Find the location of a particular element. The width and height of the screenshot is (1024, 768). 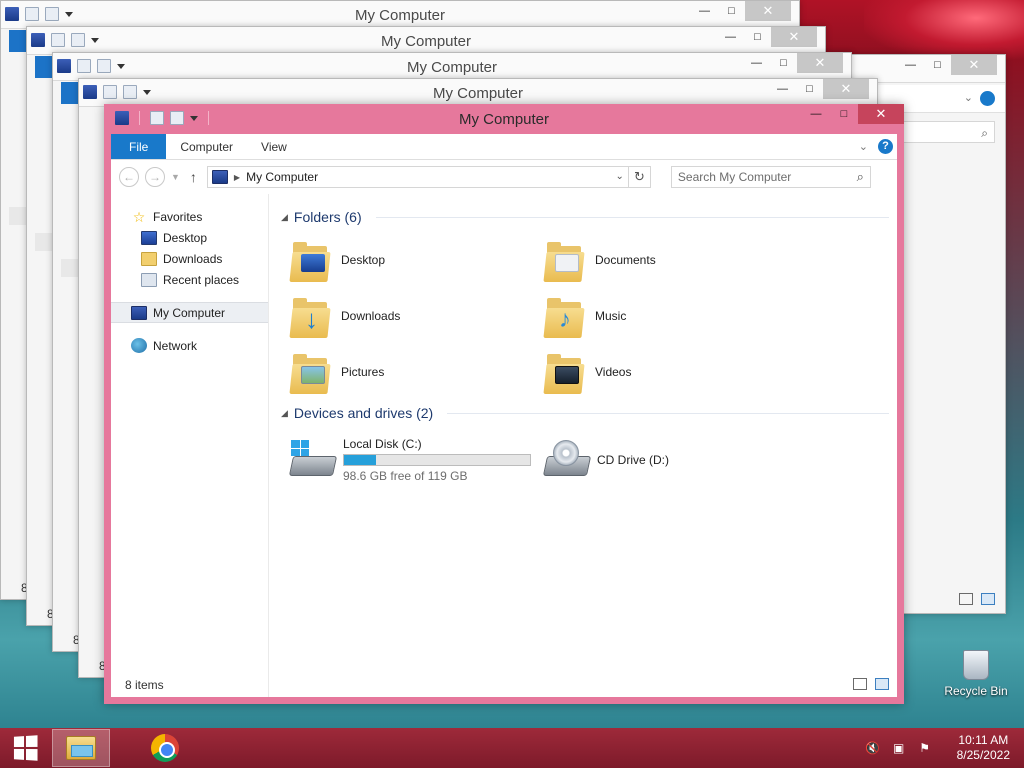

search-box: ⌕ is located at coordinates (770, 177).